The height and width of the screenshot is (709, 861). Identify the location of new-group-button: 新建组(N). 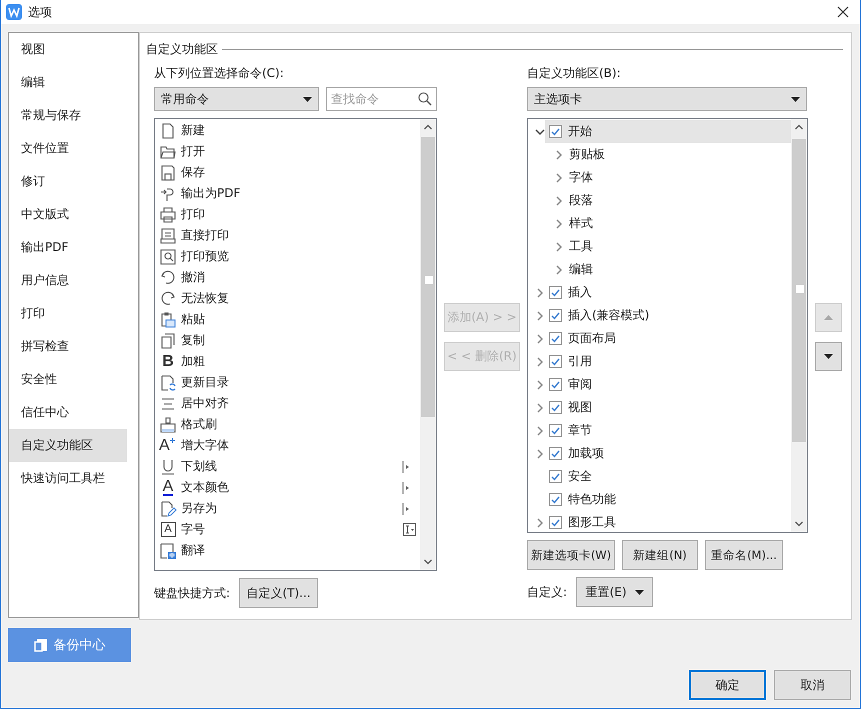
(660, 555).